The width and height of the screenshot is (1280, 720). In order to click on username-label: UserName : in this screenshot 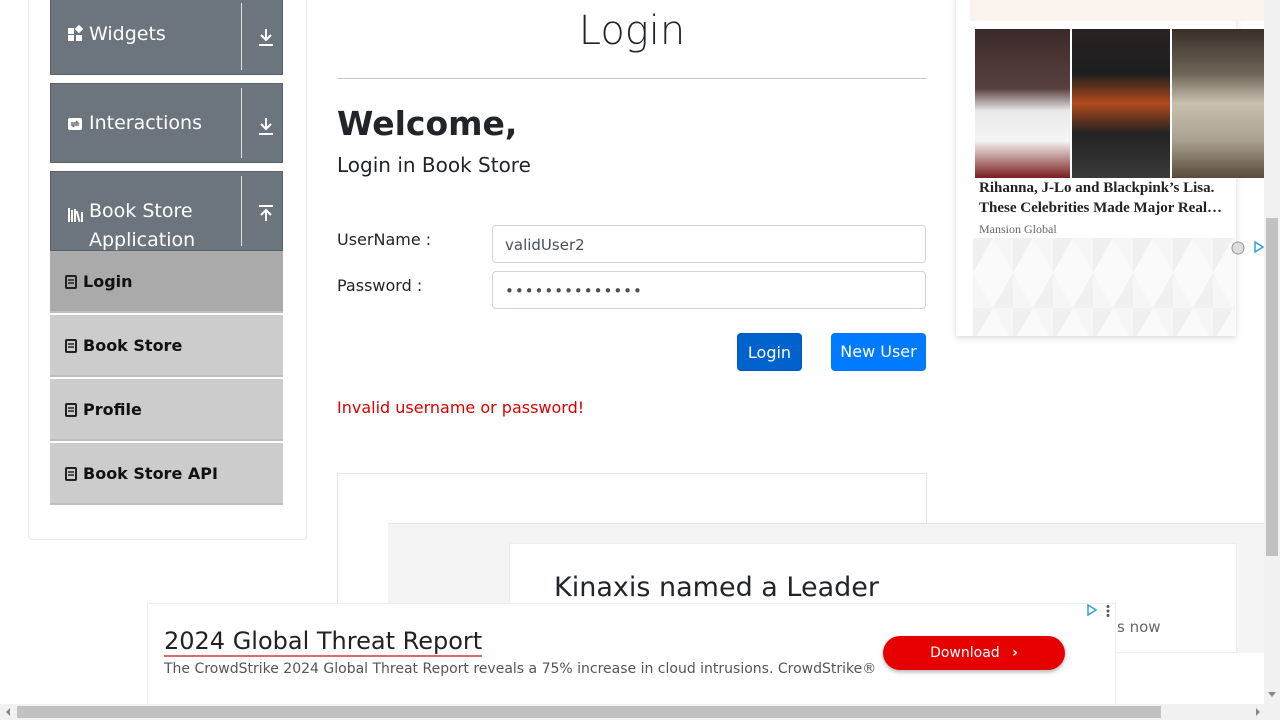, I will do `click(384, 239)`.